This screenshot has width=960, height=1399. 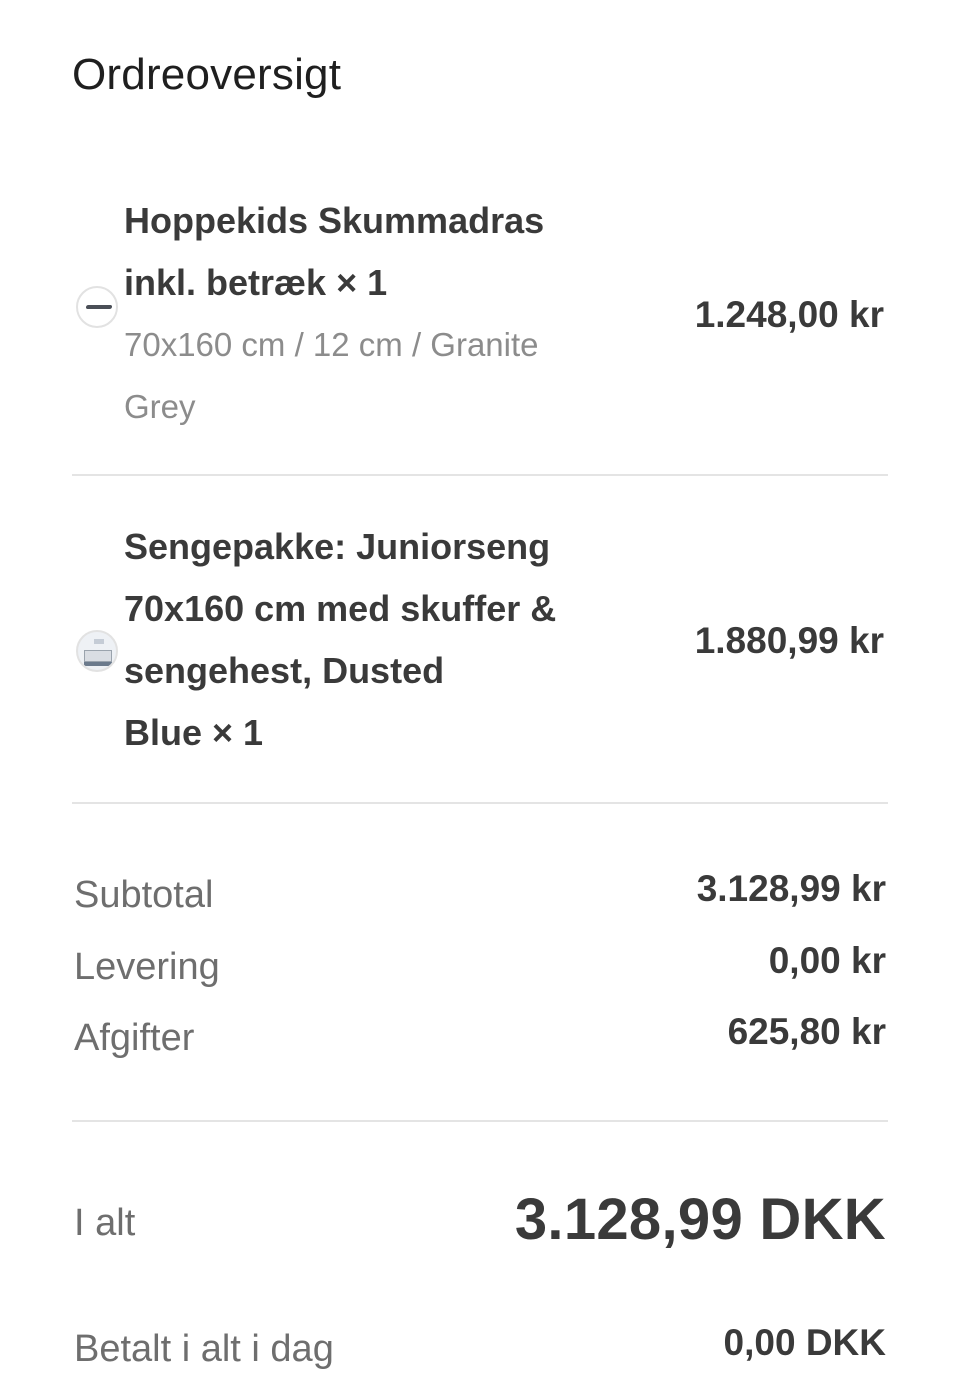 What do you see at coordinates (194, 732) in the screenshot?
I see `item-name-line: Blue × 1` at bounding box center [194, 732].